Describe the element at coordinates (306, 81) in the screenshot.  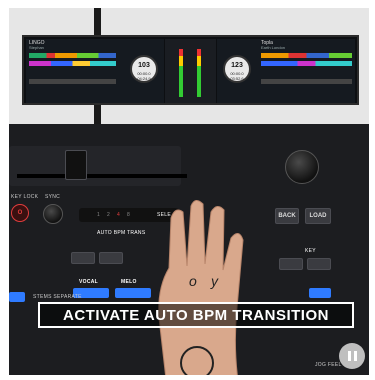
I see `deck-b-overview` at that location.